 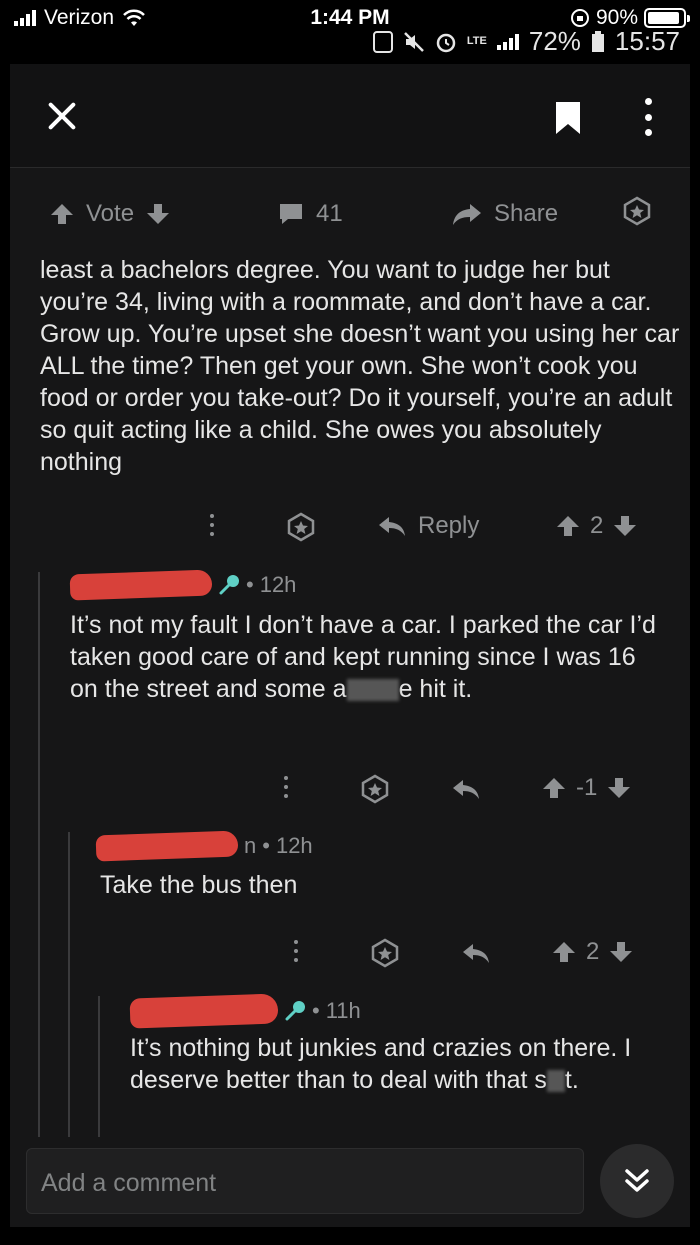 I want to click on inner-battery-icon, so click(x=597, y=41).